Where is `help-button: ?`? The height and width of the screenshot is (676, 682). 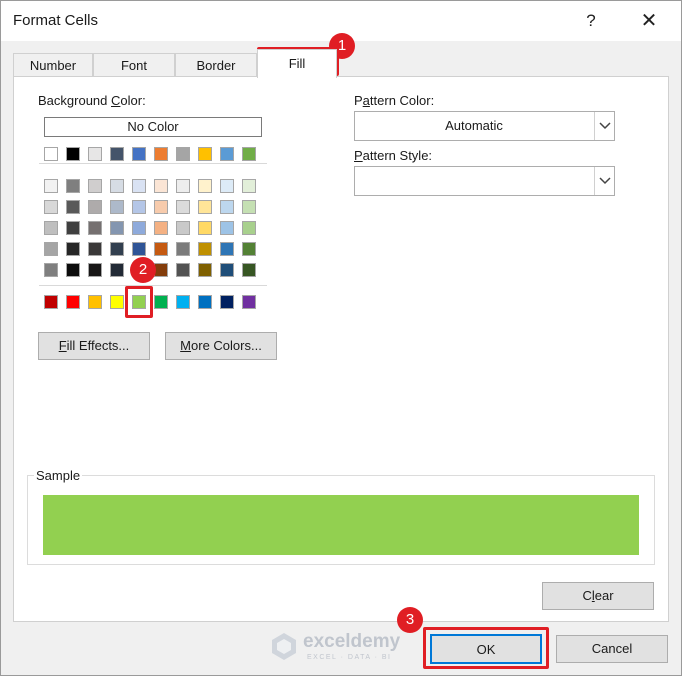 help-button: ? is located at coordinates (591, 21).